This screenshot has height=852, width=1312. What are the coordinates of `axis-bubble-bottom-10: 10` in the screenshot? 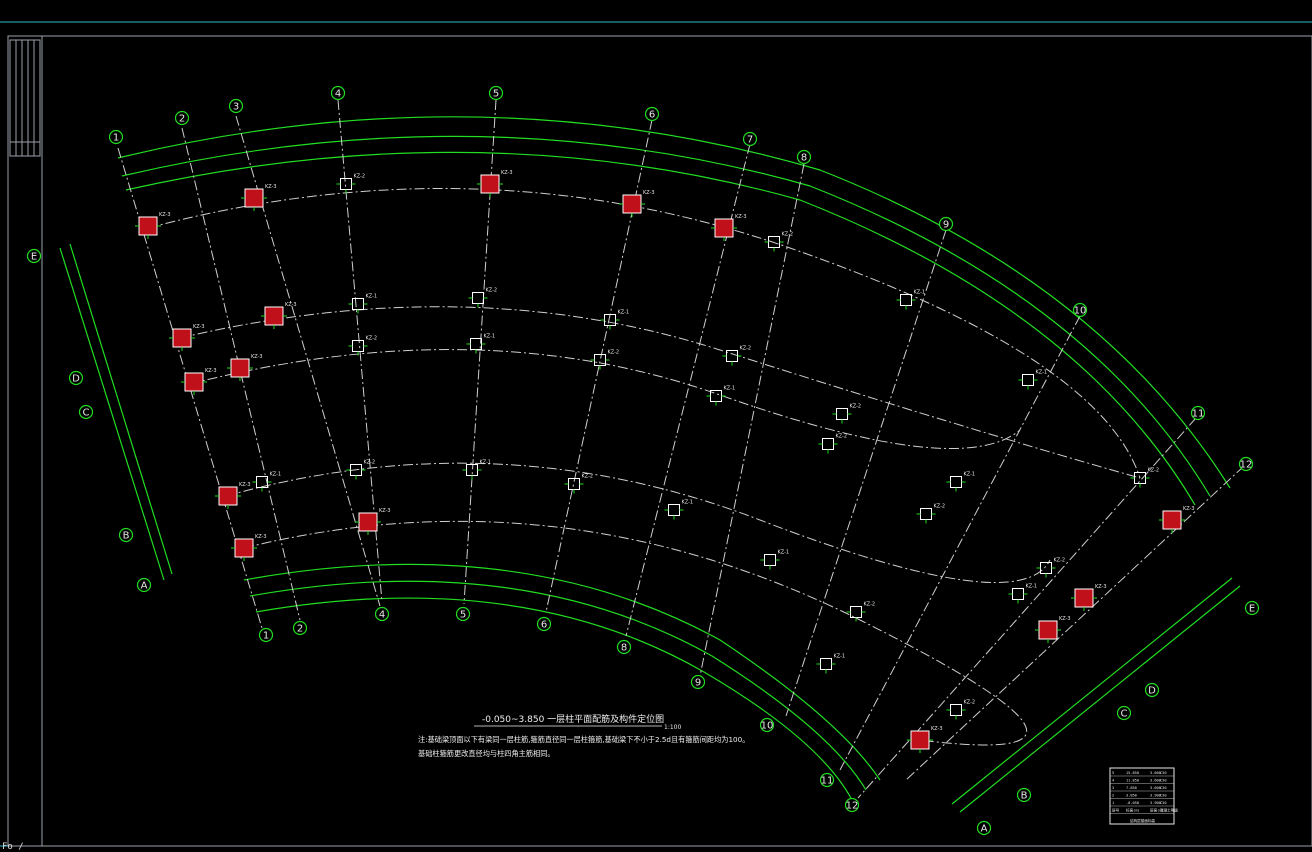 It's located at (767, 725).